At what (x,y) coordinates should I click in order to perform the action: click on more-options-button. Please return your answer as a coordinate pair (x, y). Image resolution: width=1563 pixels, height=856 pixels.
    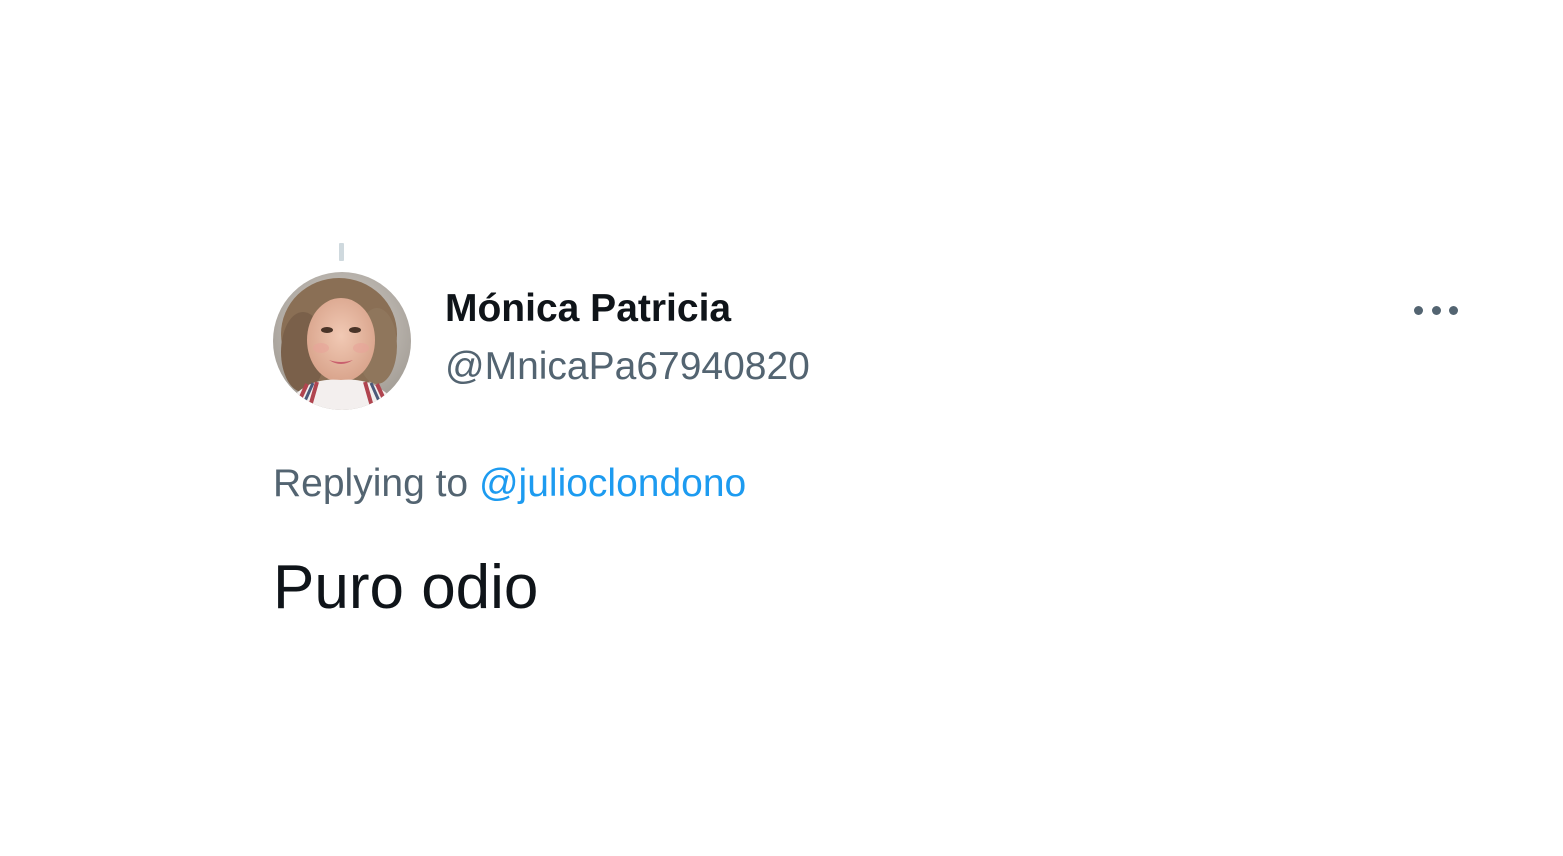
    Looking at the image, I should click on (1436, 310).